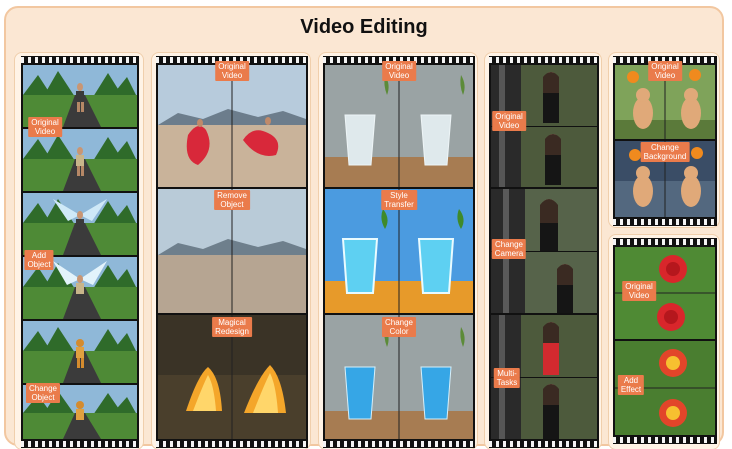  I want to click on label-change-color: Change Color, so click(399, 327).